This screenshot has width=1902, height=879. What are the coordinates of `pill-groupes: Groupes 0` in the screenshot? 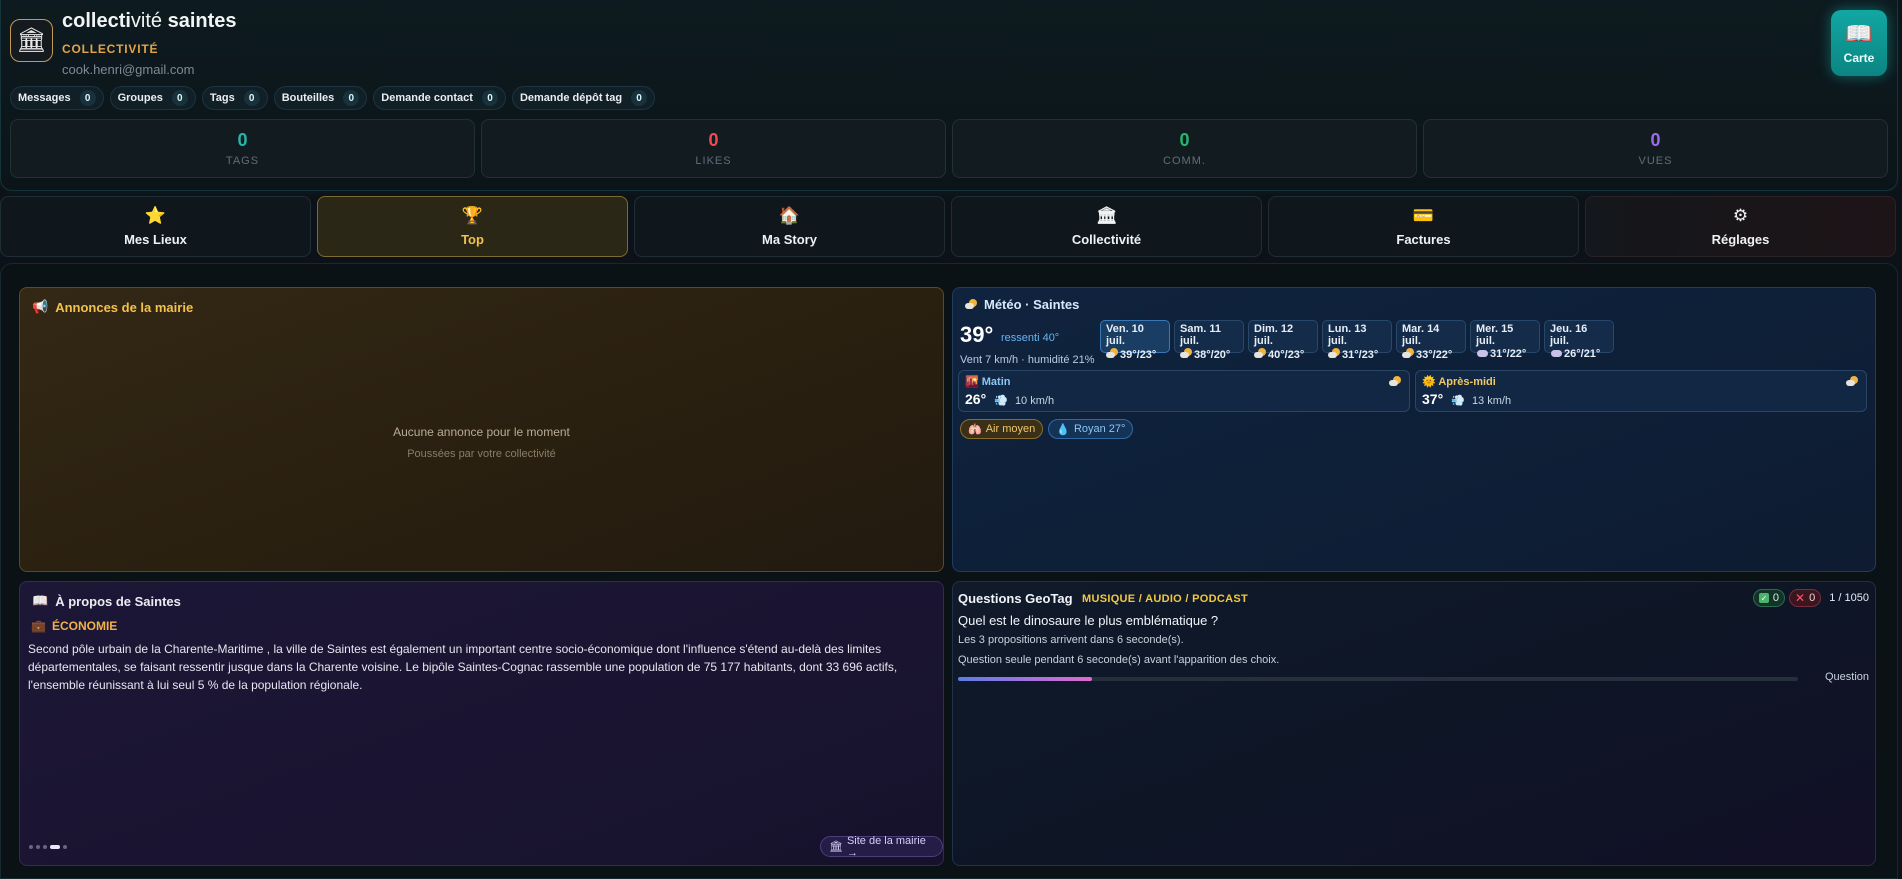 It's located at (152, 98).